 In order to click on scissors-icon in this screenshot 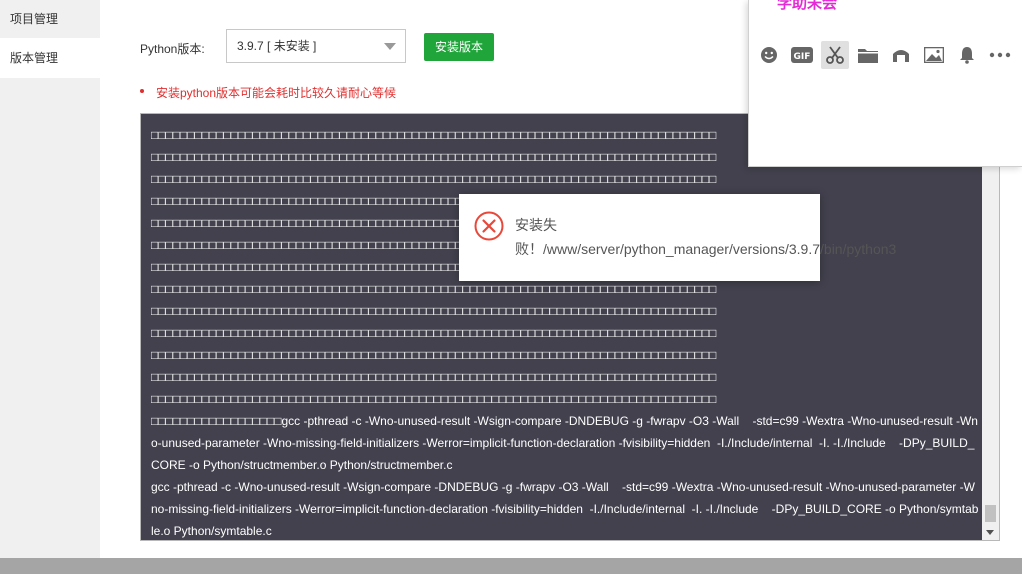, I will do `click(835, 55)`.